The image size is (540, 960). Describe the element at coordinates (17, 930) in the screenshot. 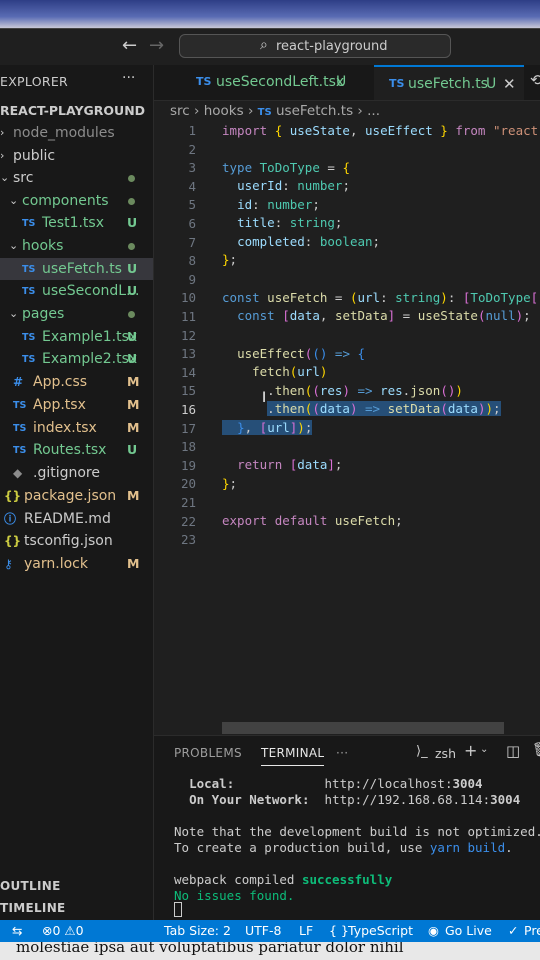

I see `remote-icon: ⇆` at that location.